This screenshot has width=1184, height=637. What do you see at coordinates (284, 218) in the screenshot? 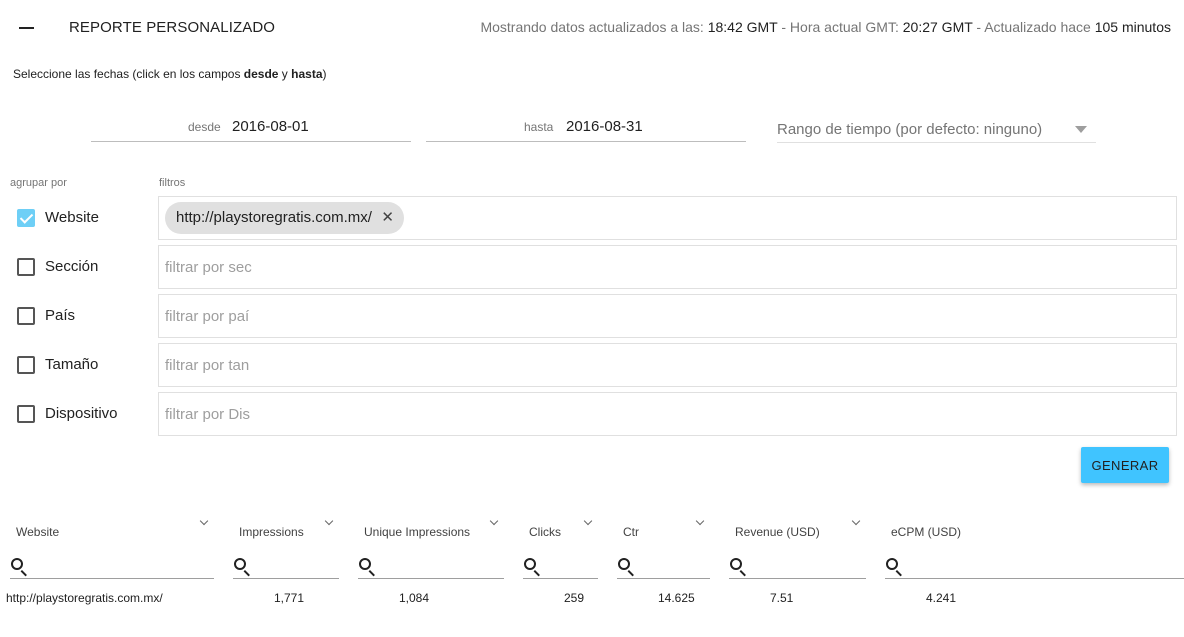
I see `website-filter-chip: http://playstoregratis.com.mx/✕` at bounding box center [284, 218].